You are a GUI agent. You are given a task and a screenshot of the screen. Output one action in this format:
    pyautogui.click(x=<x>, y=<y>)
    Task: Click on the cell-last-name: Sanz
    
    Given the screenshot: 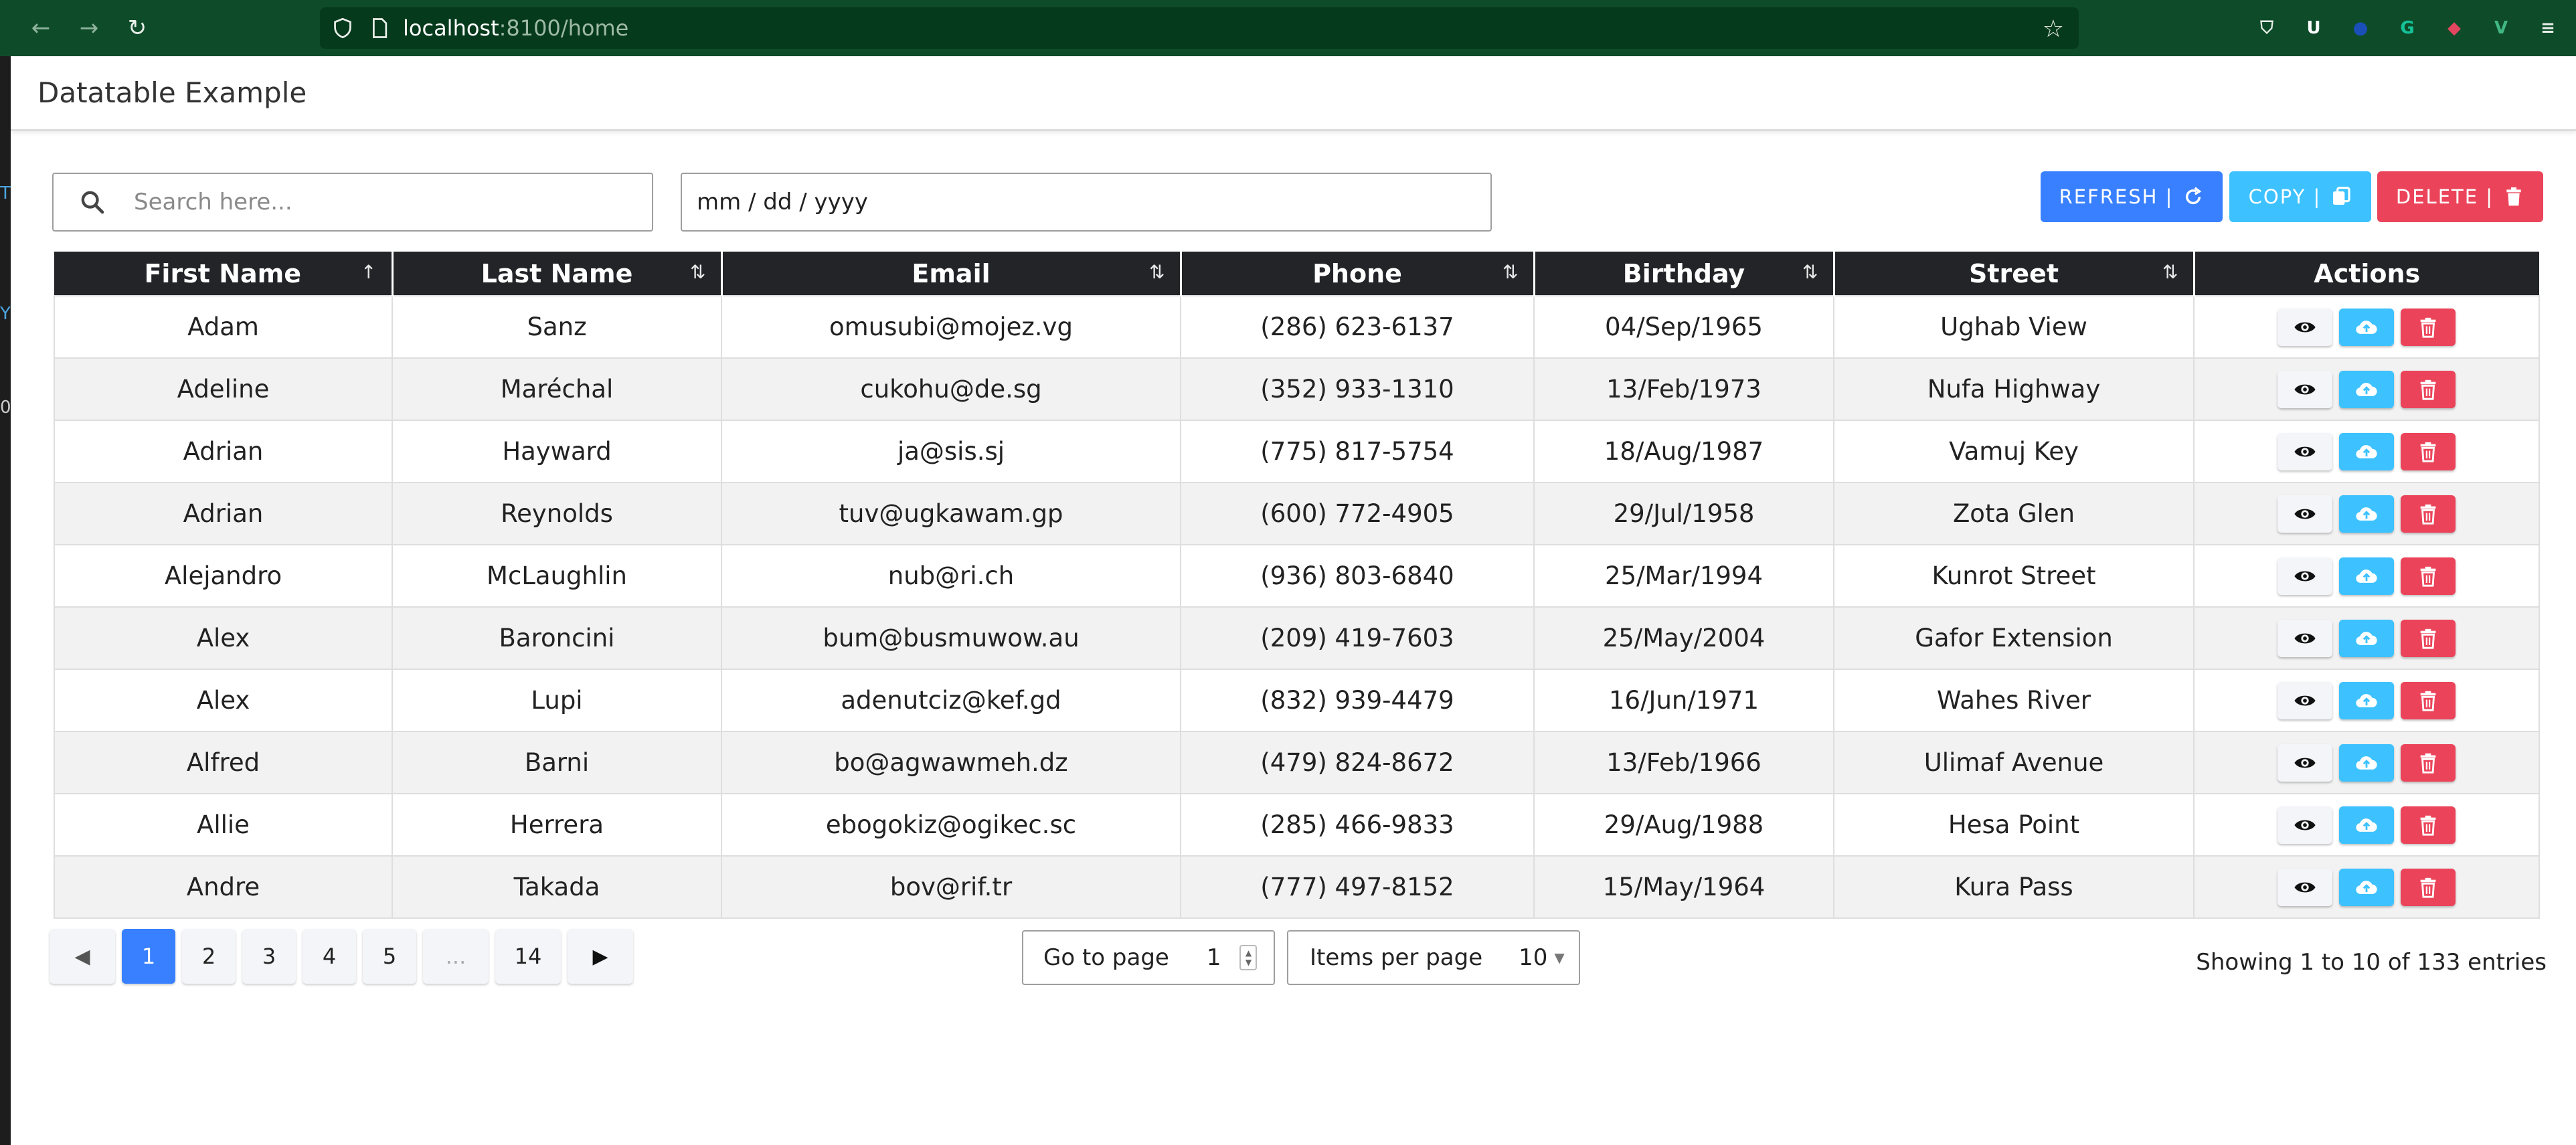 What is the action you would take?
    pyautogui.click(x=557, y=327)
    